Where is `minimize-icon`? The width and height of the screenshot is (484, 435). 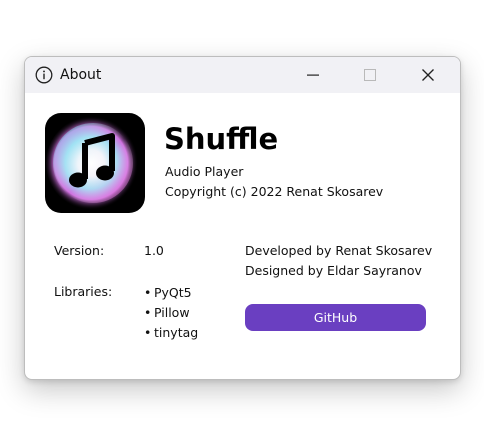
minimize-icon is located at coordinates (313, 75).